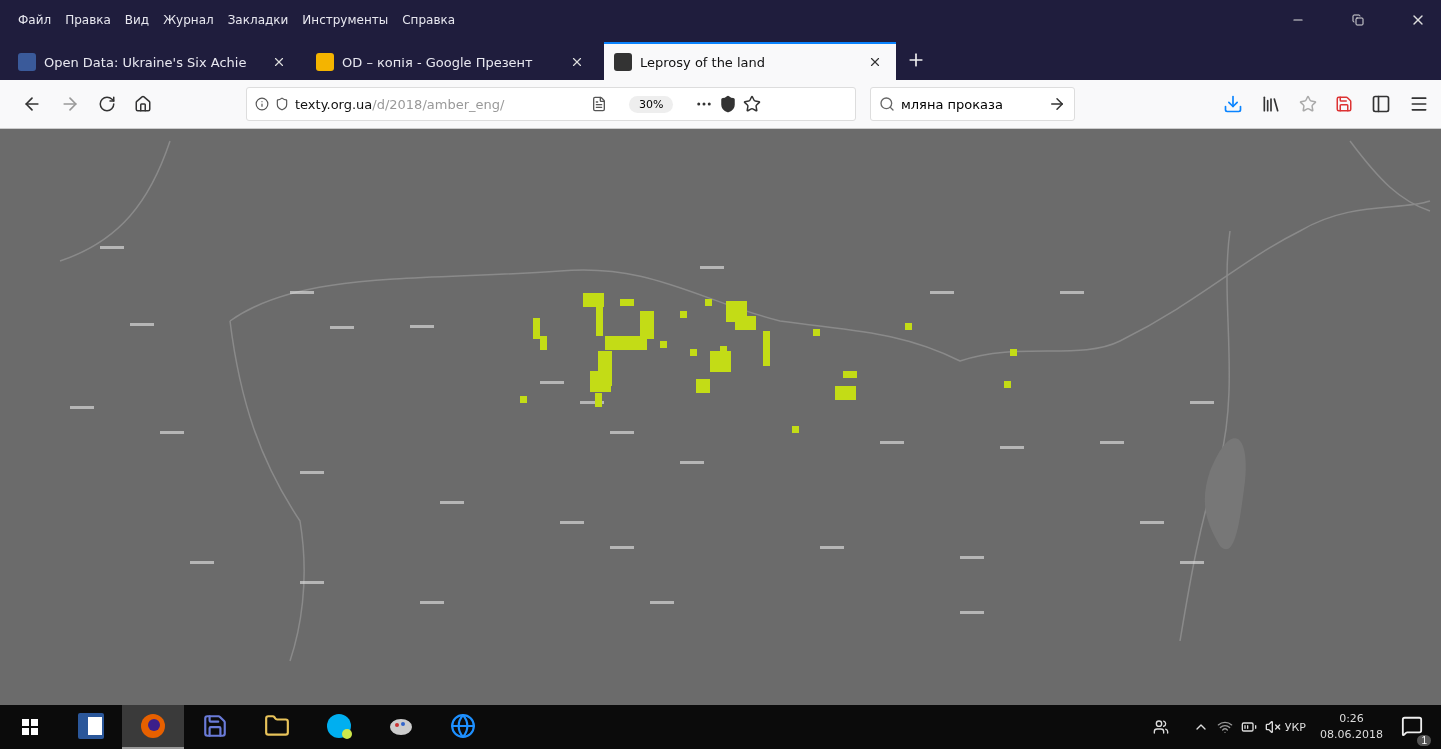 The height and width of the screenshot is (749, 1441). I want to click on url-text: texty.org.ua/d/2018/amber_eng/, so click(400, 104).